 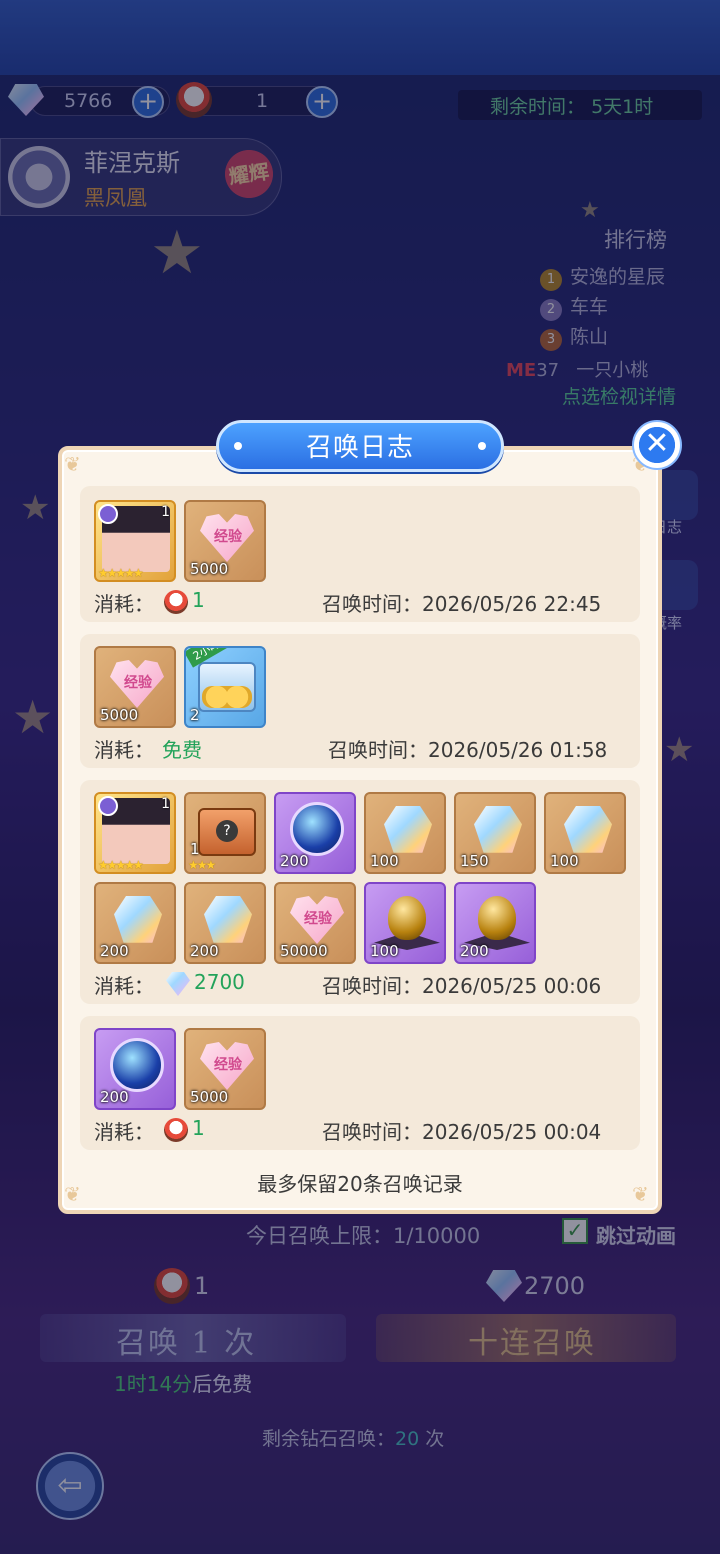 What do you see at coordinates (462, 986) in the screenshot?
I see `summon-time: 召唤时间：2026/05/25 00:06` at bounding box center [462, 986].